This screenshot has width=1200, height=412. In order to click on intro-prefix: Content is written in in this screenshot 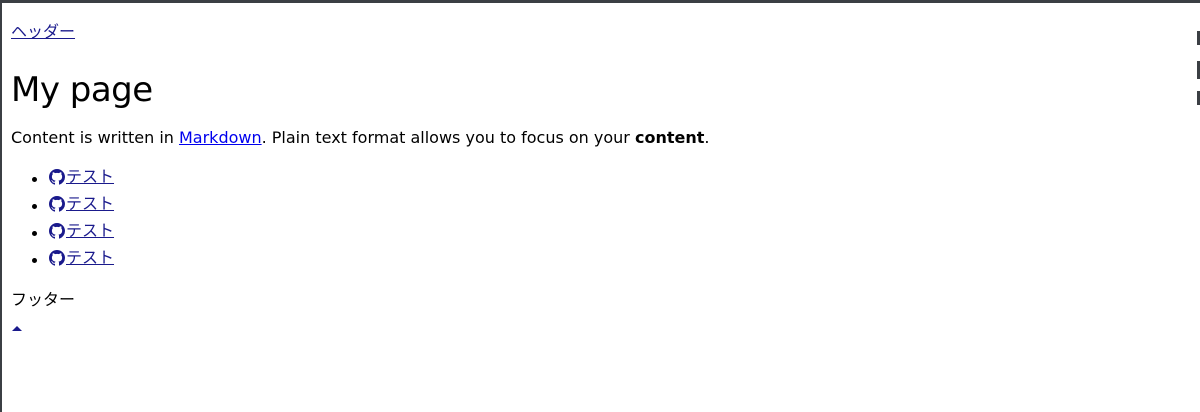, I will do `click(95, 137)`.